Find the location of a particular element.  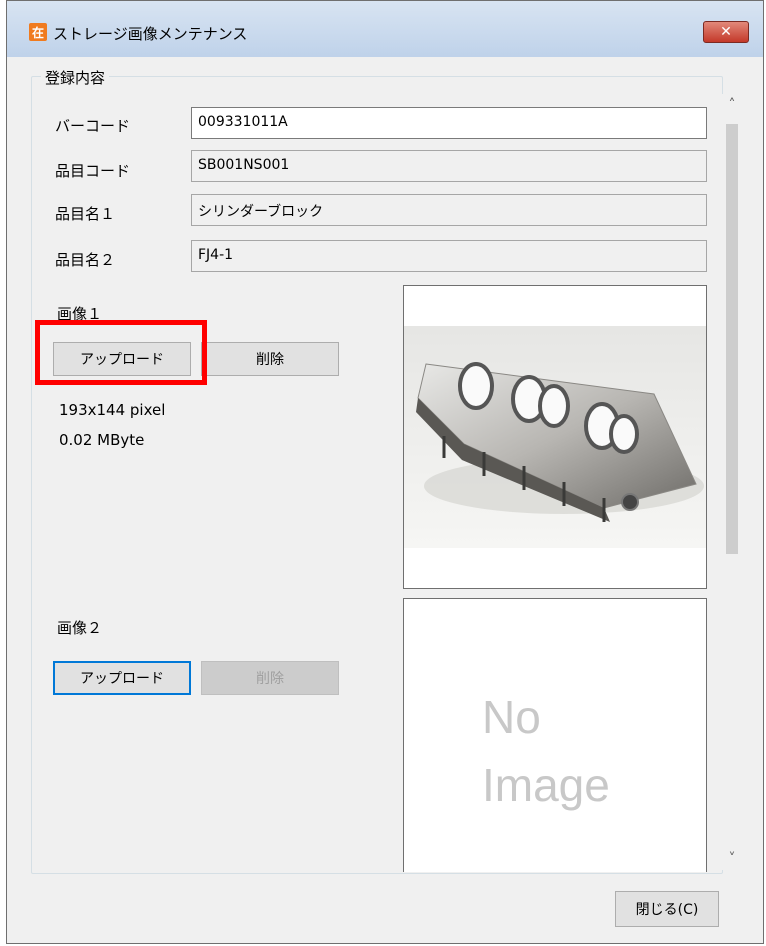

close-window-button: ✕ is located at coordinates (726, 32).